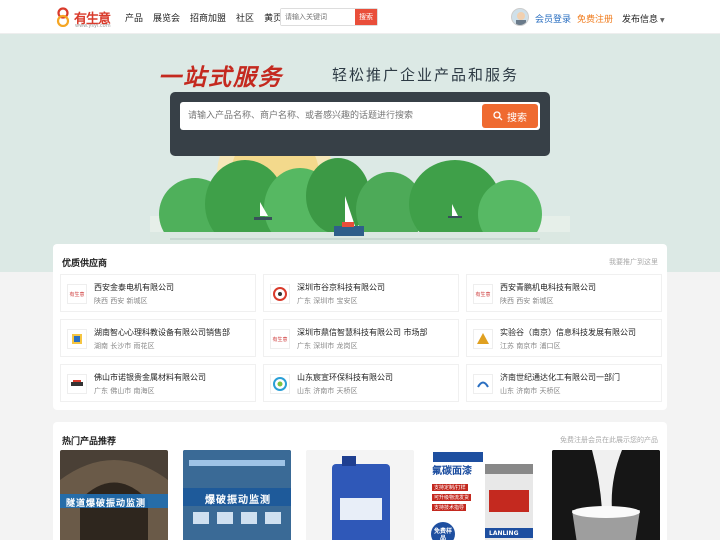  I want to click on banner-slogan-main: 一站式服务, so click(220, 77).